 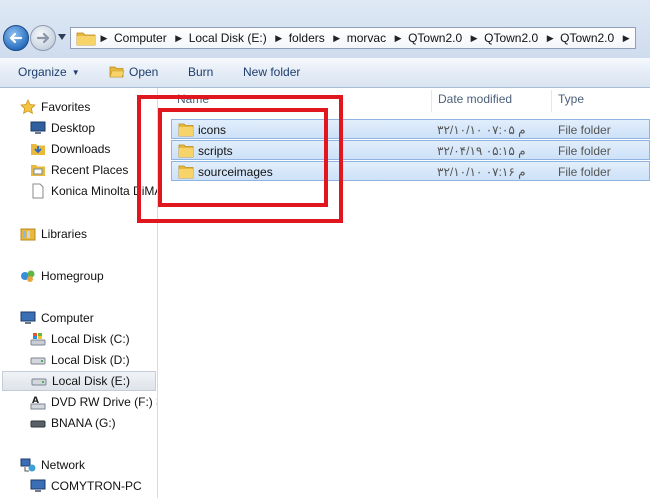 I want to click on forward-button, so click(x=43, y=38).